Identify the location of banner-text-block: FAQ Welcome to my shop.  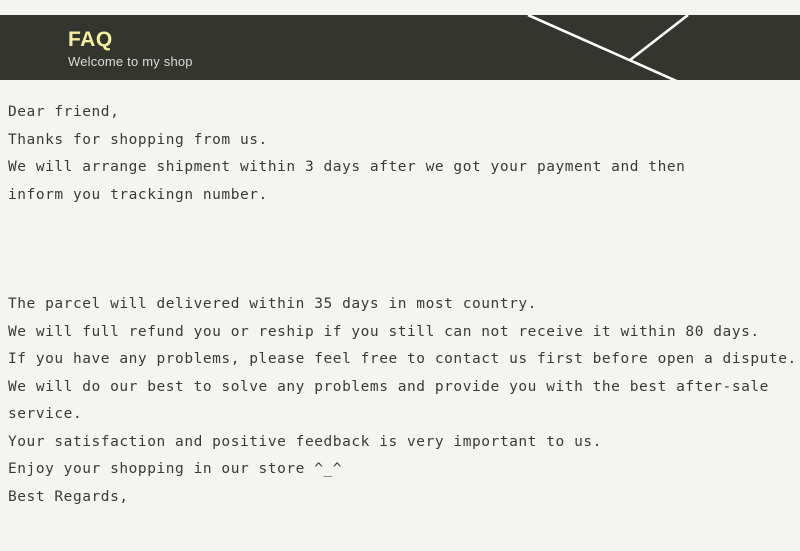
(130, 49).